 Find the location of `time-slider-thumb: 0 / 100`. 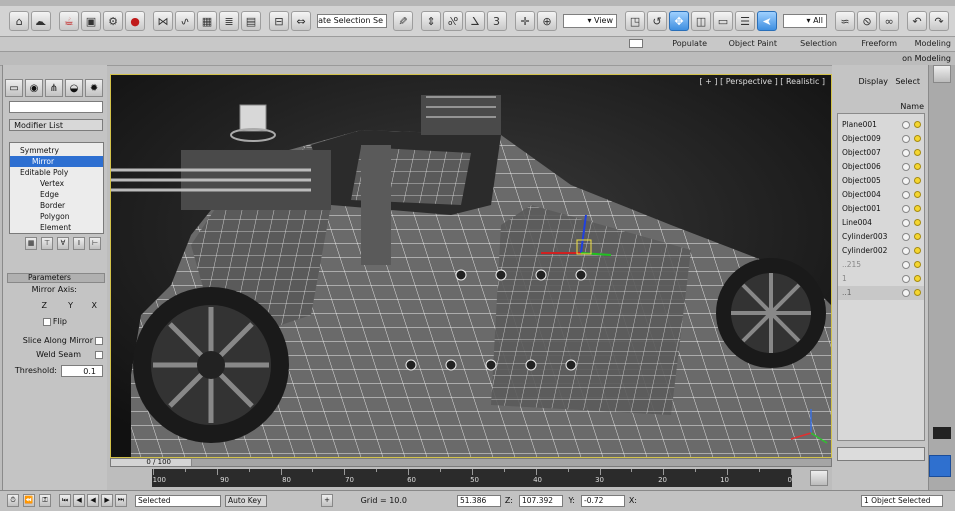

time-slider-thumb: 0 / 100 is located at coordinates (151, 462).